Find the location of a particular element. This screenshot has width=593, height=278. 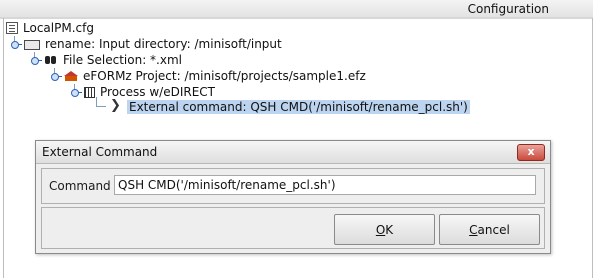

ok-button: OK is located at coordinates (384, 229).